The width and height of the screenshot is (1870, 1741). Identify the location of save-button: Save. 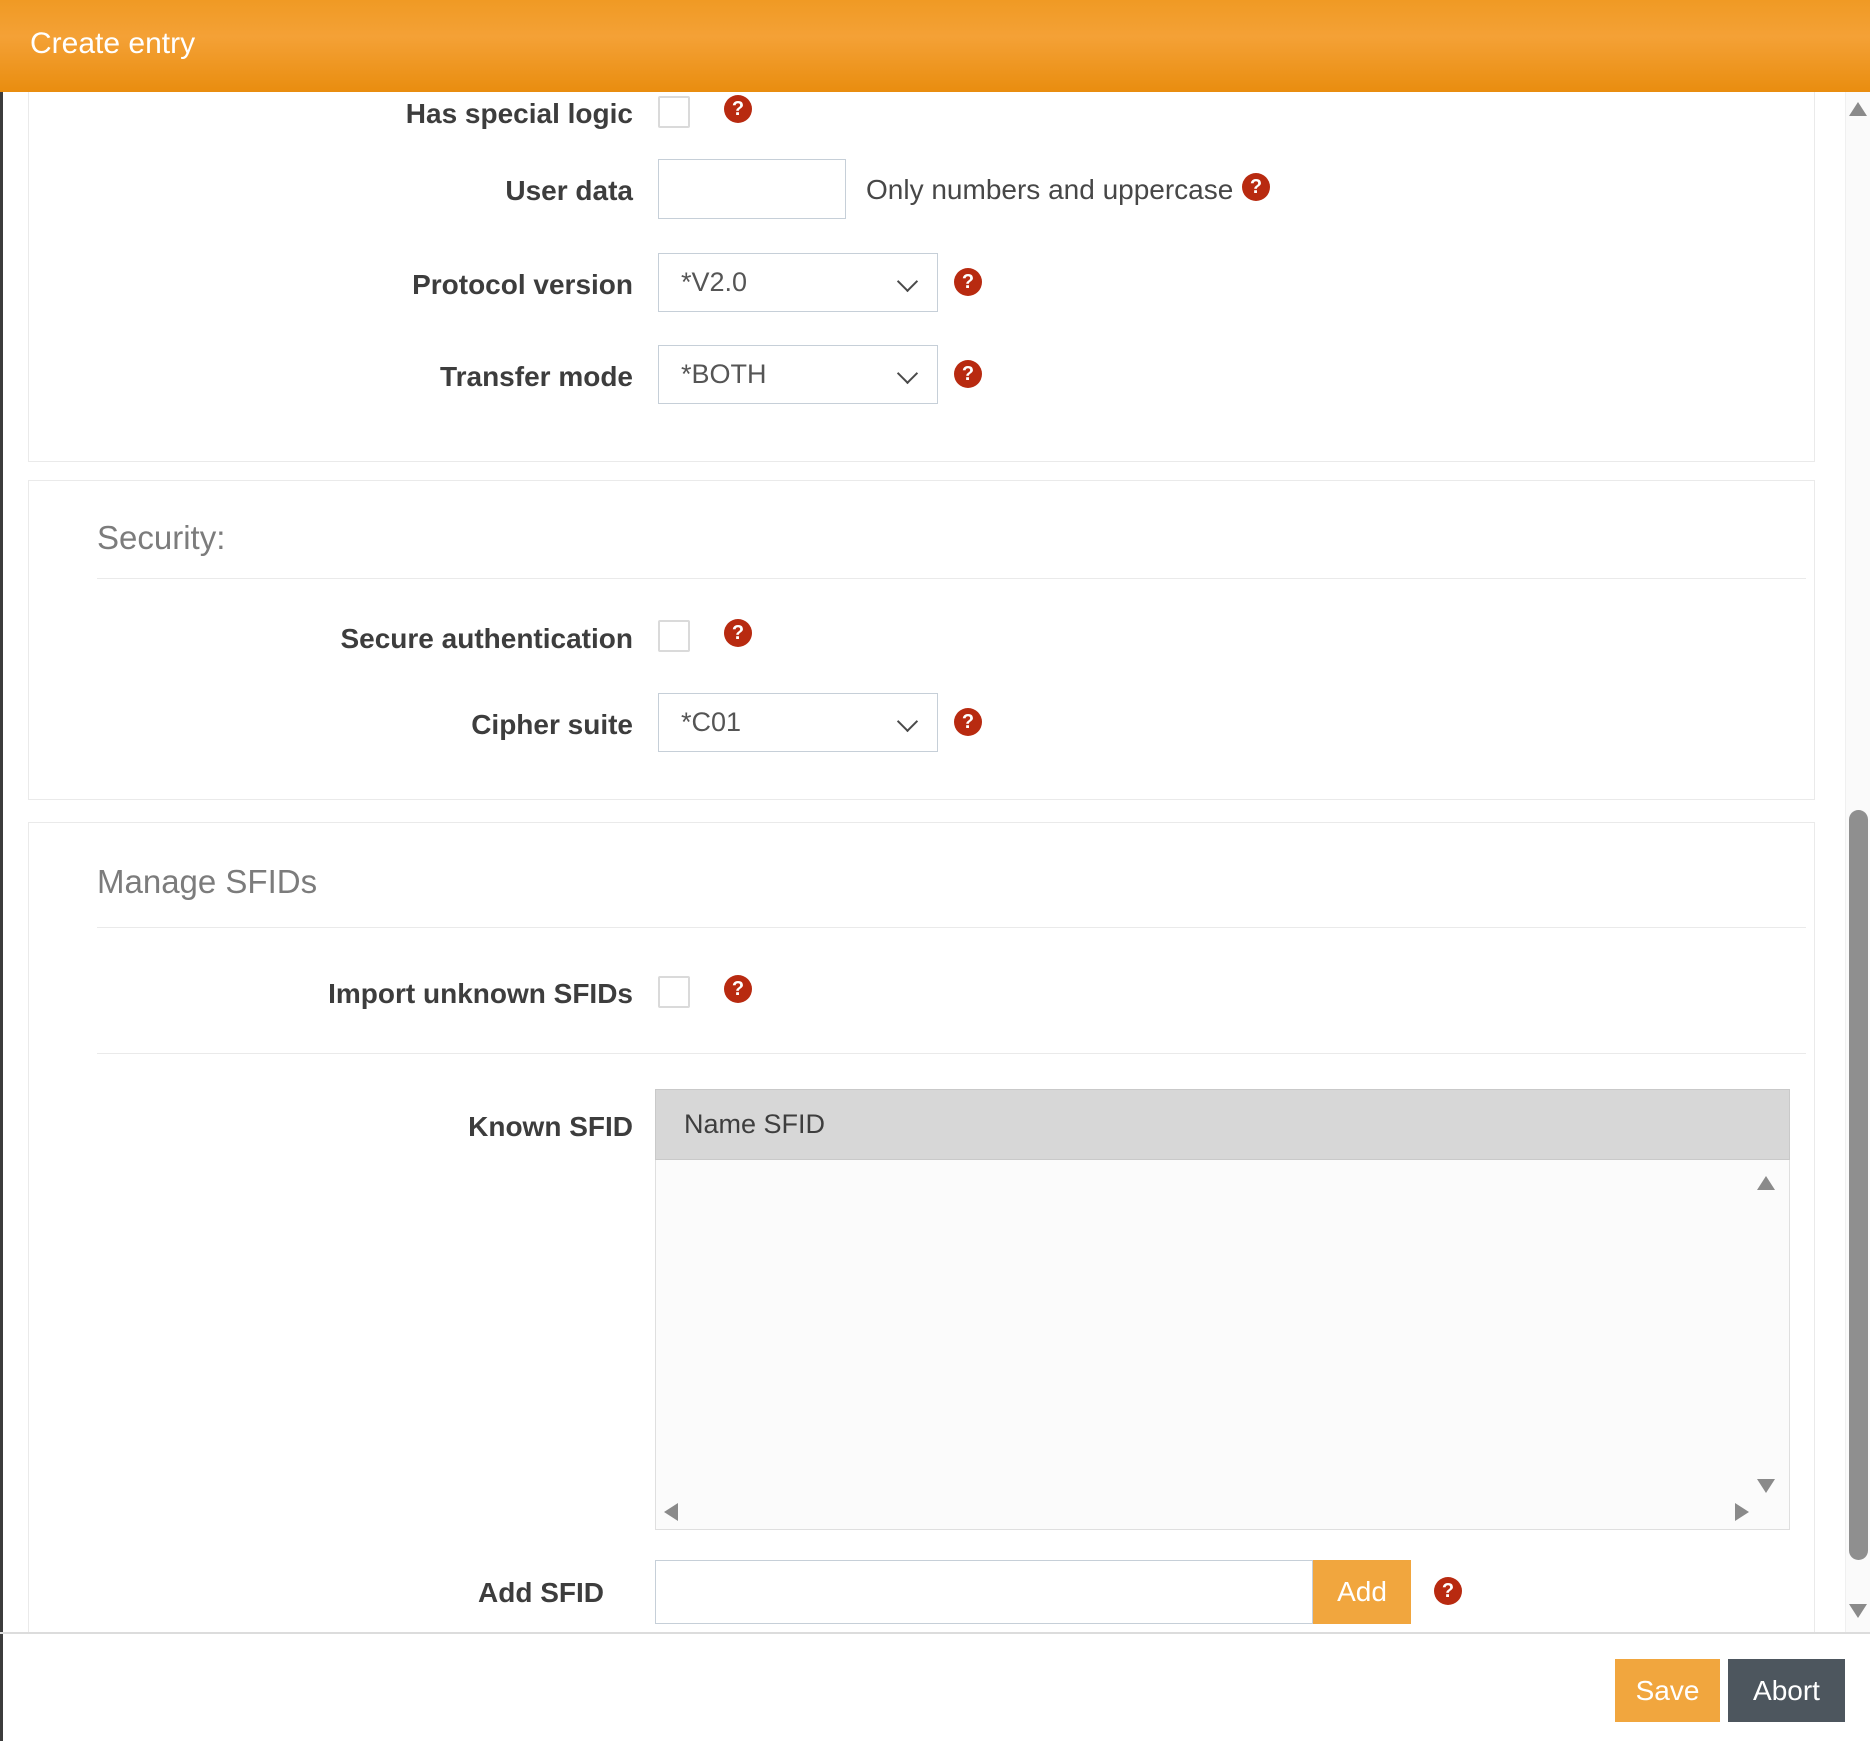
(1667, 1690).